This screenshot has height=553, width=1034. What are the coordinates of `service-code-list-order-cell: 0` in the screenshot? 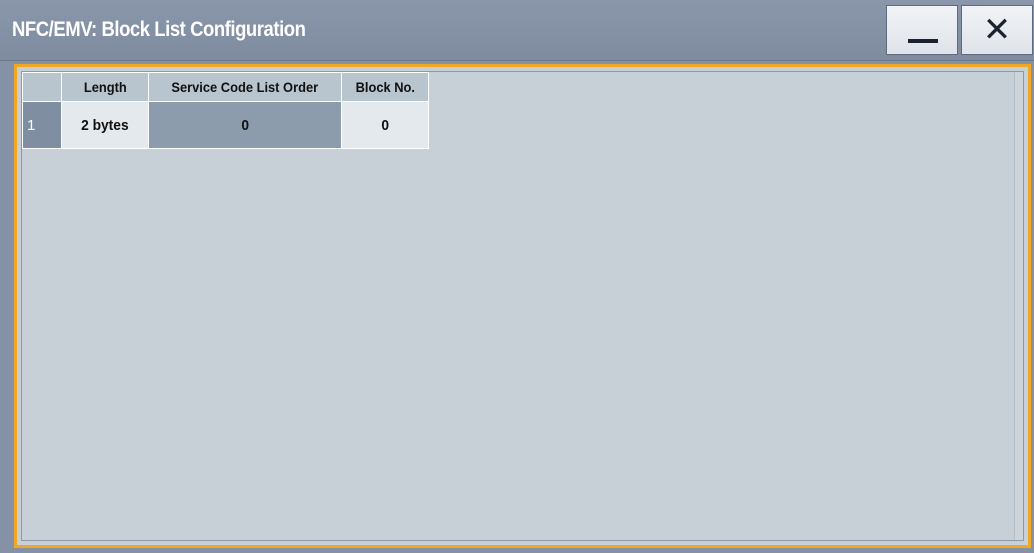 It's located at (245, 125).